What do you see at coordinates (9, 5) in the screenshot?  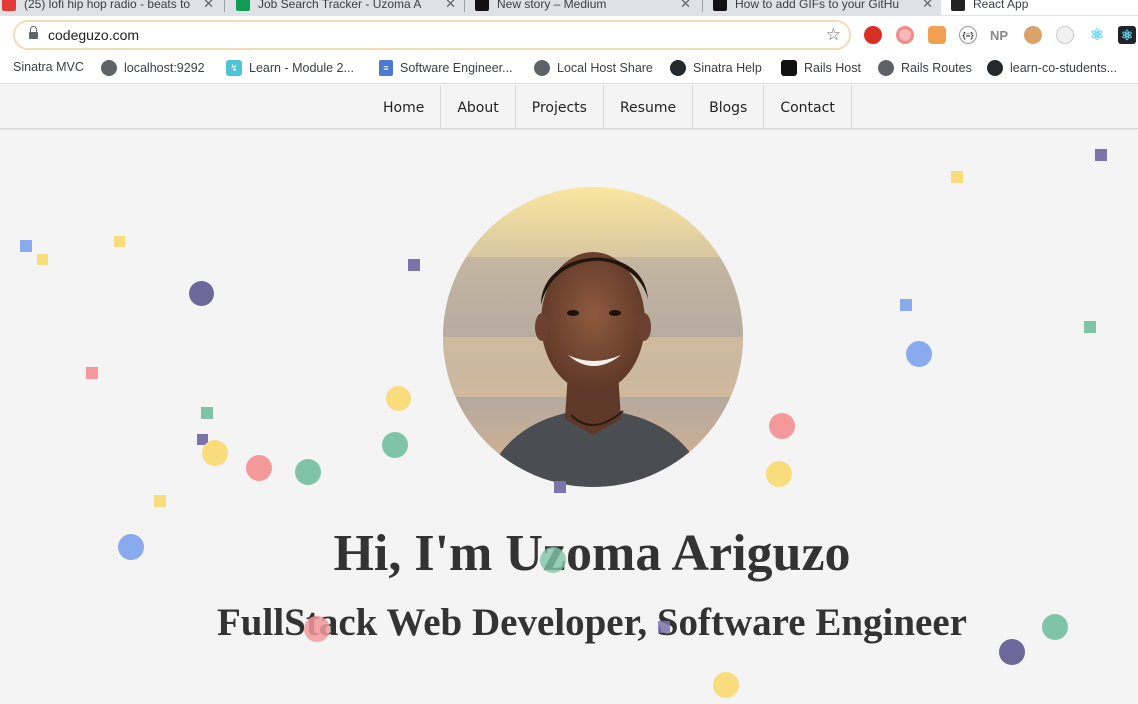 I see `youtube-favicon-icon` at bounding box center [9, 5].